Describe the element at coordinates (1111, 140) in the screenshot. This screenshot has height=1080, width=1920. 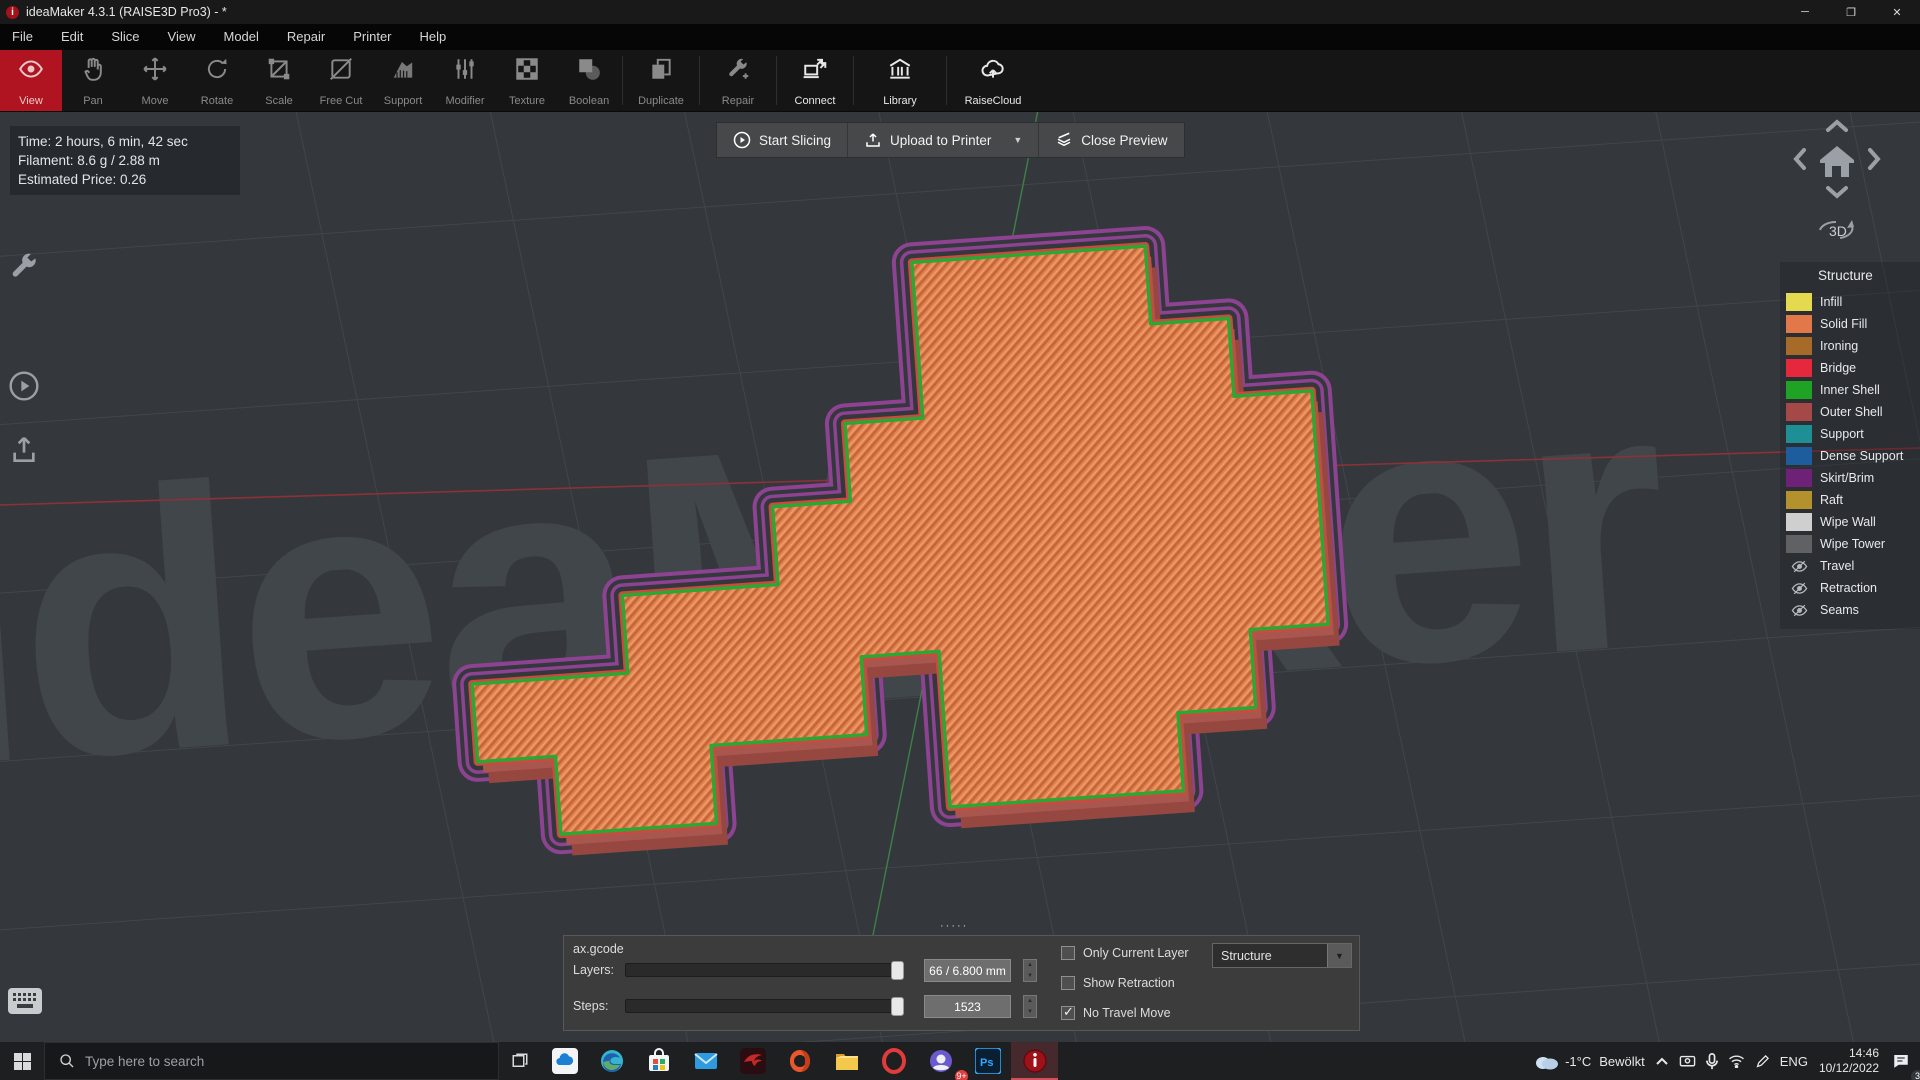
I see `close-preview-button: Close Preview` at that location.